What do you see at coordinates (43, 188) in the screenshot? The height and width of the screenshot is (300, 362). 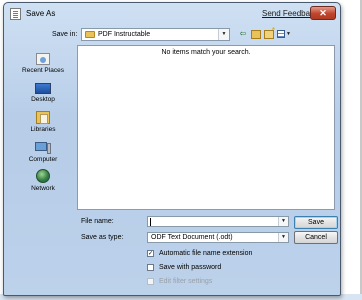 I see `place-label: Network` at bounding box center [43, 188].